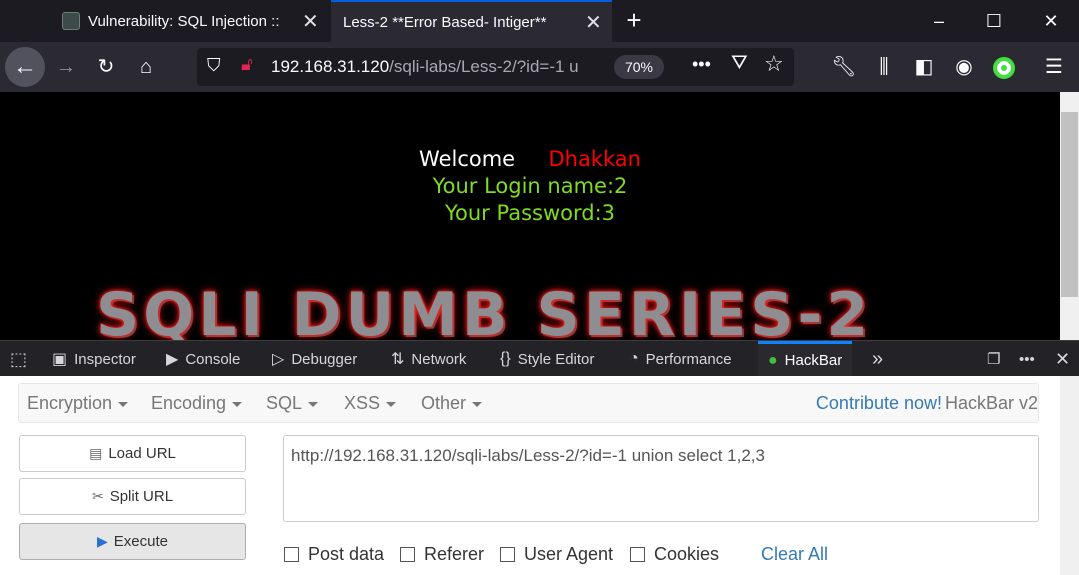 The height and width of the screenshot is (575, 1079). I want to click on library-icon: ⫼, so click(884, 67).